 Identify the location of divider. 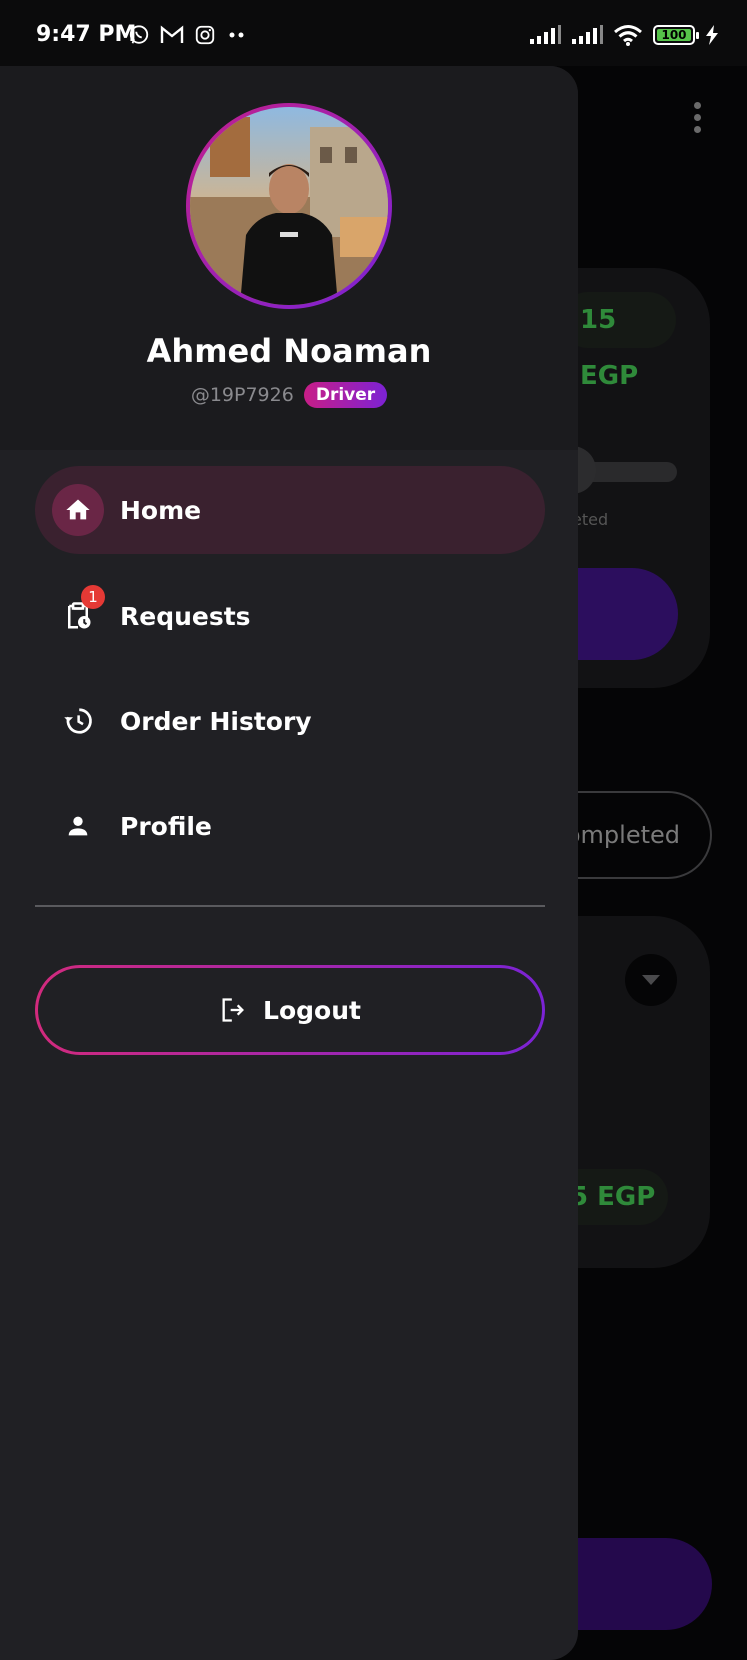
(290, 906).